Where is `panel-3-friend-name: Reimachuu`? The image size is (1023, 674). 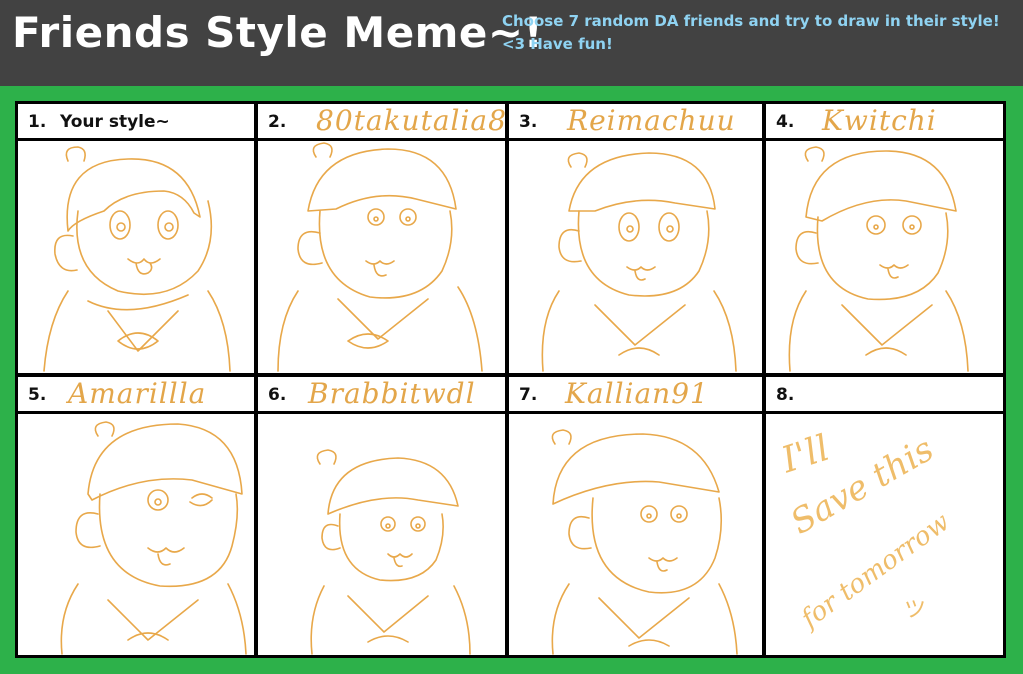
panel-3-friend-name: Reimachuu is located at coordinates (651, 120).